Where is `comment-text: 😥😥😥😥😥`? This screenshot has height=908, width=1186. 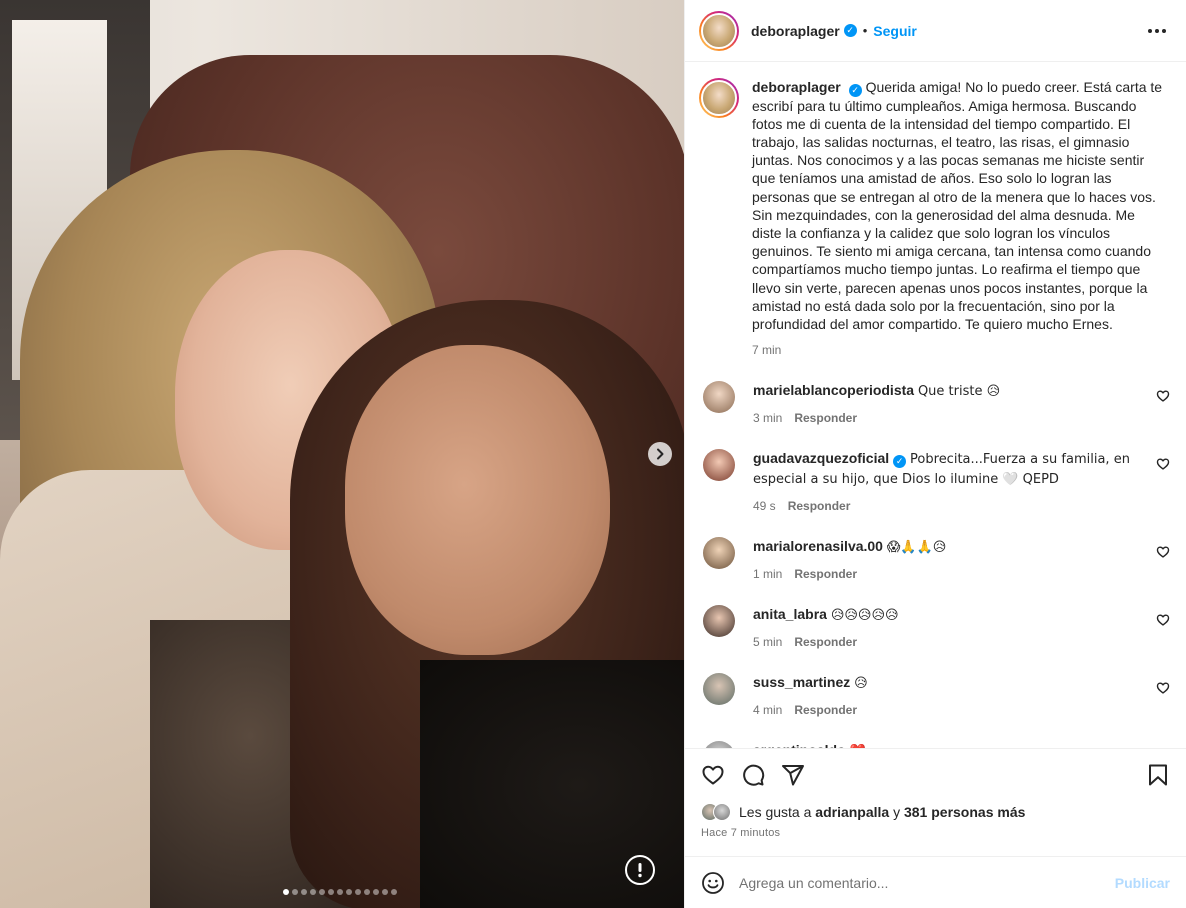 comment-text: 😥😥😥😥😥 is located at coordinates (864, 616).